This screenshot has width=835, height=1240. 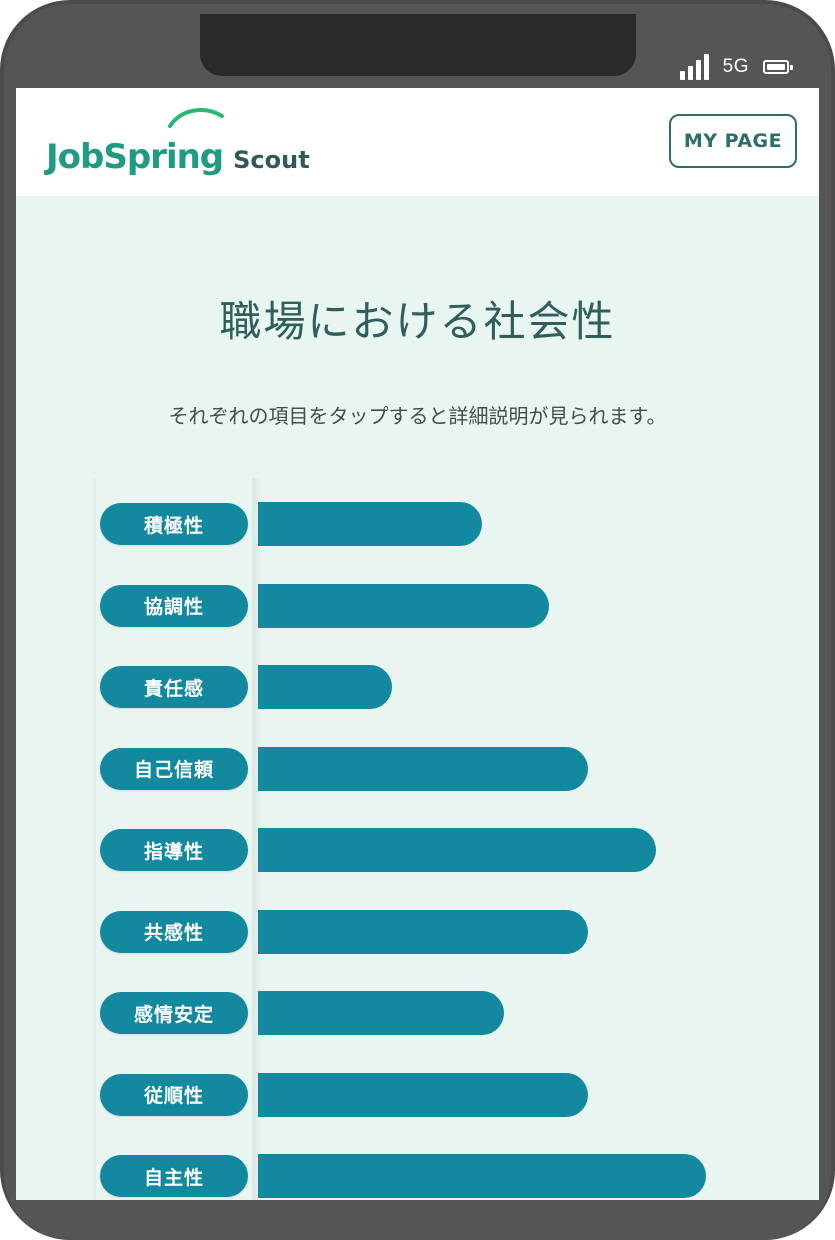 I want to click on logo-main-text: JobSpring, so click(x=135, y=157).